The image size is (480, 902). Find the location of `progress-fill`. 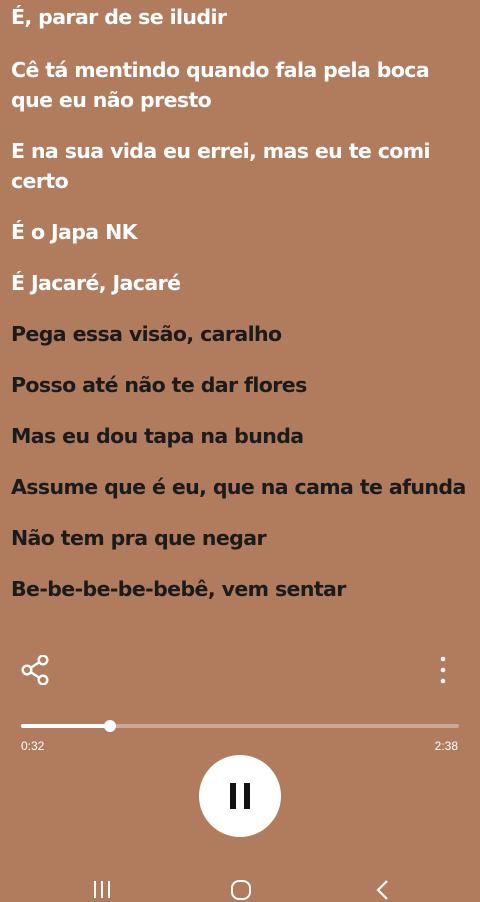

progress-fill is located at coordinates (65, 726).